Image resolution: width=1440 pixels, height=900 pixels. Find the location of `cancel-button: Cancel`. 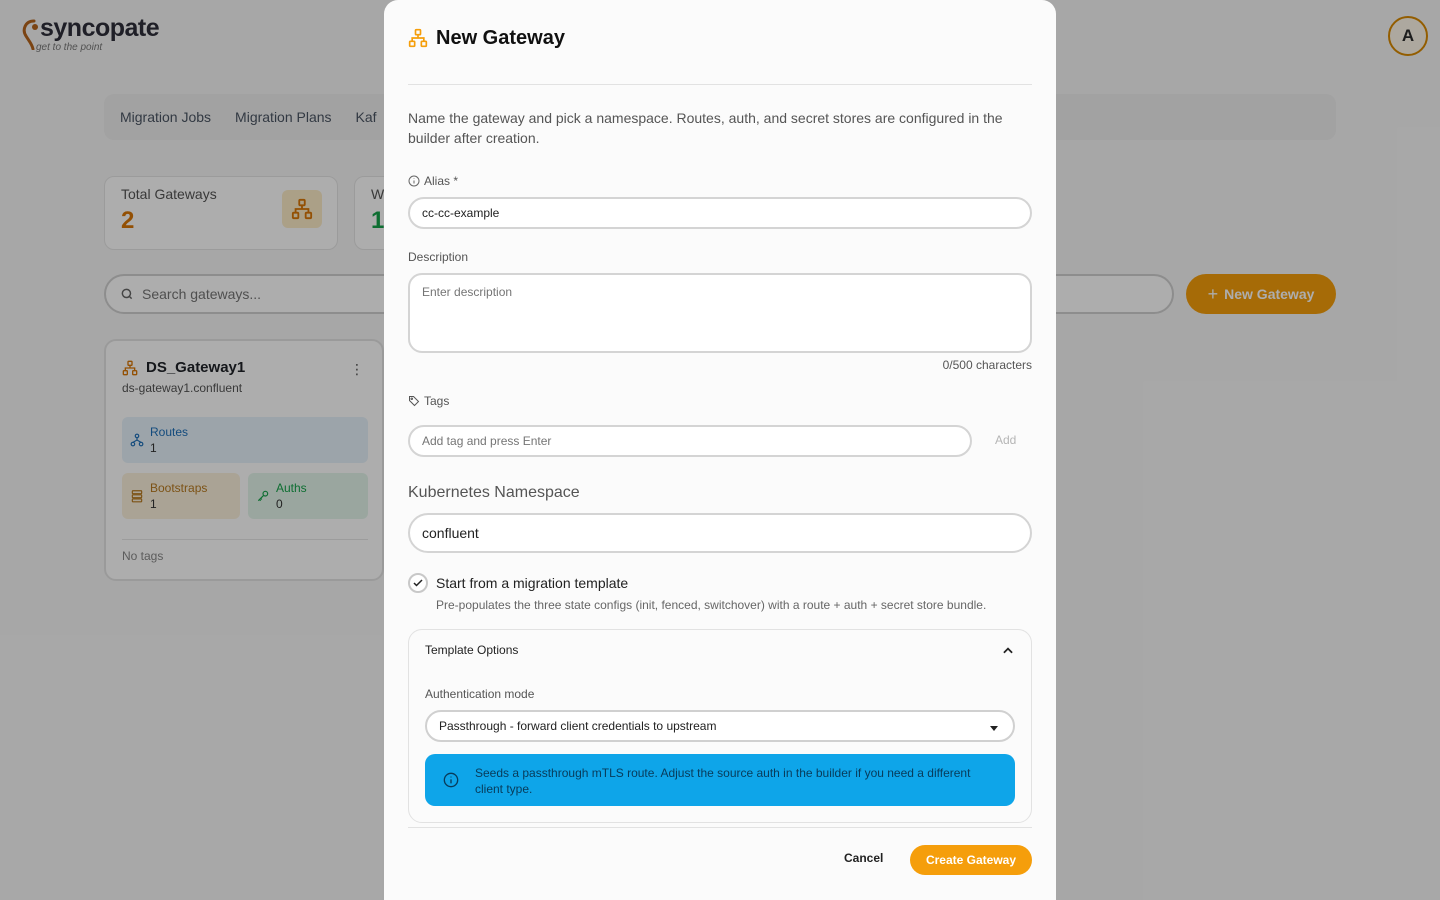

cancel-button: Cancel is located at coordinates (863, 858).